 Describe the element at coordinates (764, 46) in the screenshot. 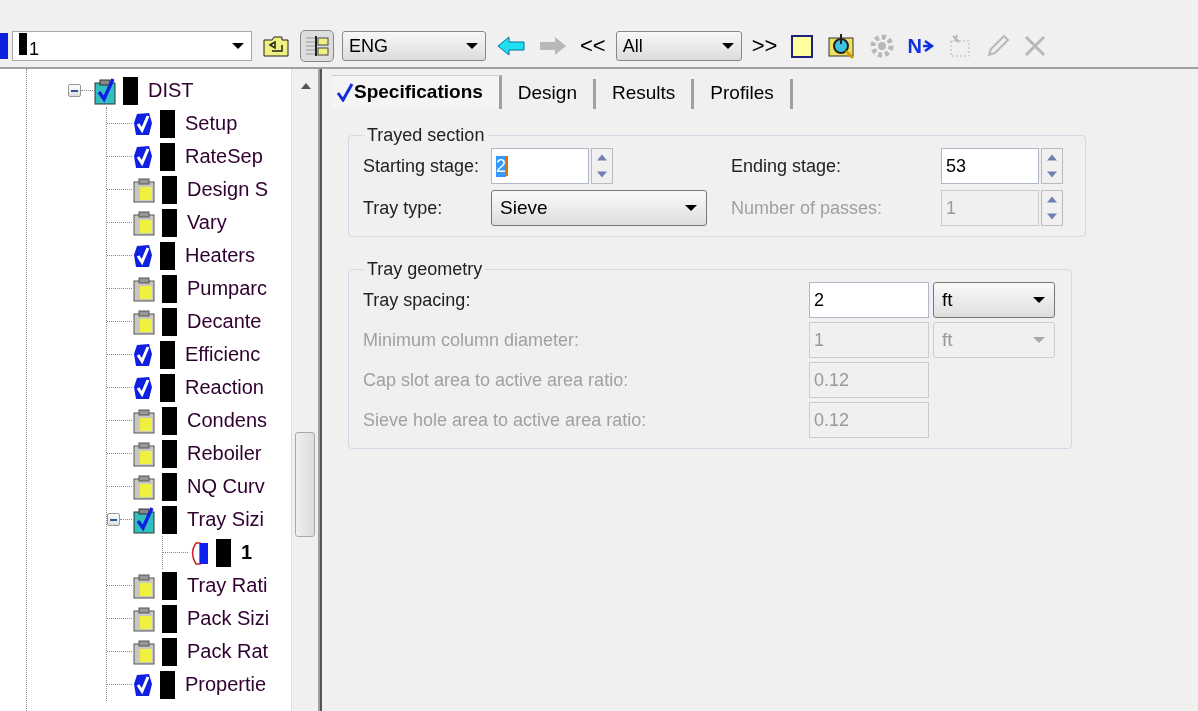

I see `nav-button: >>` at that location.